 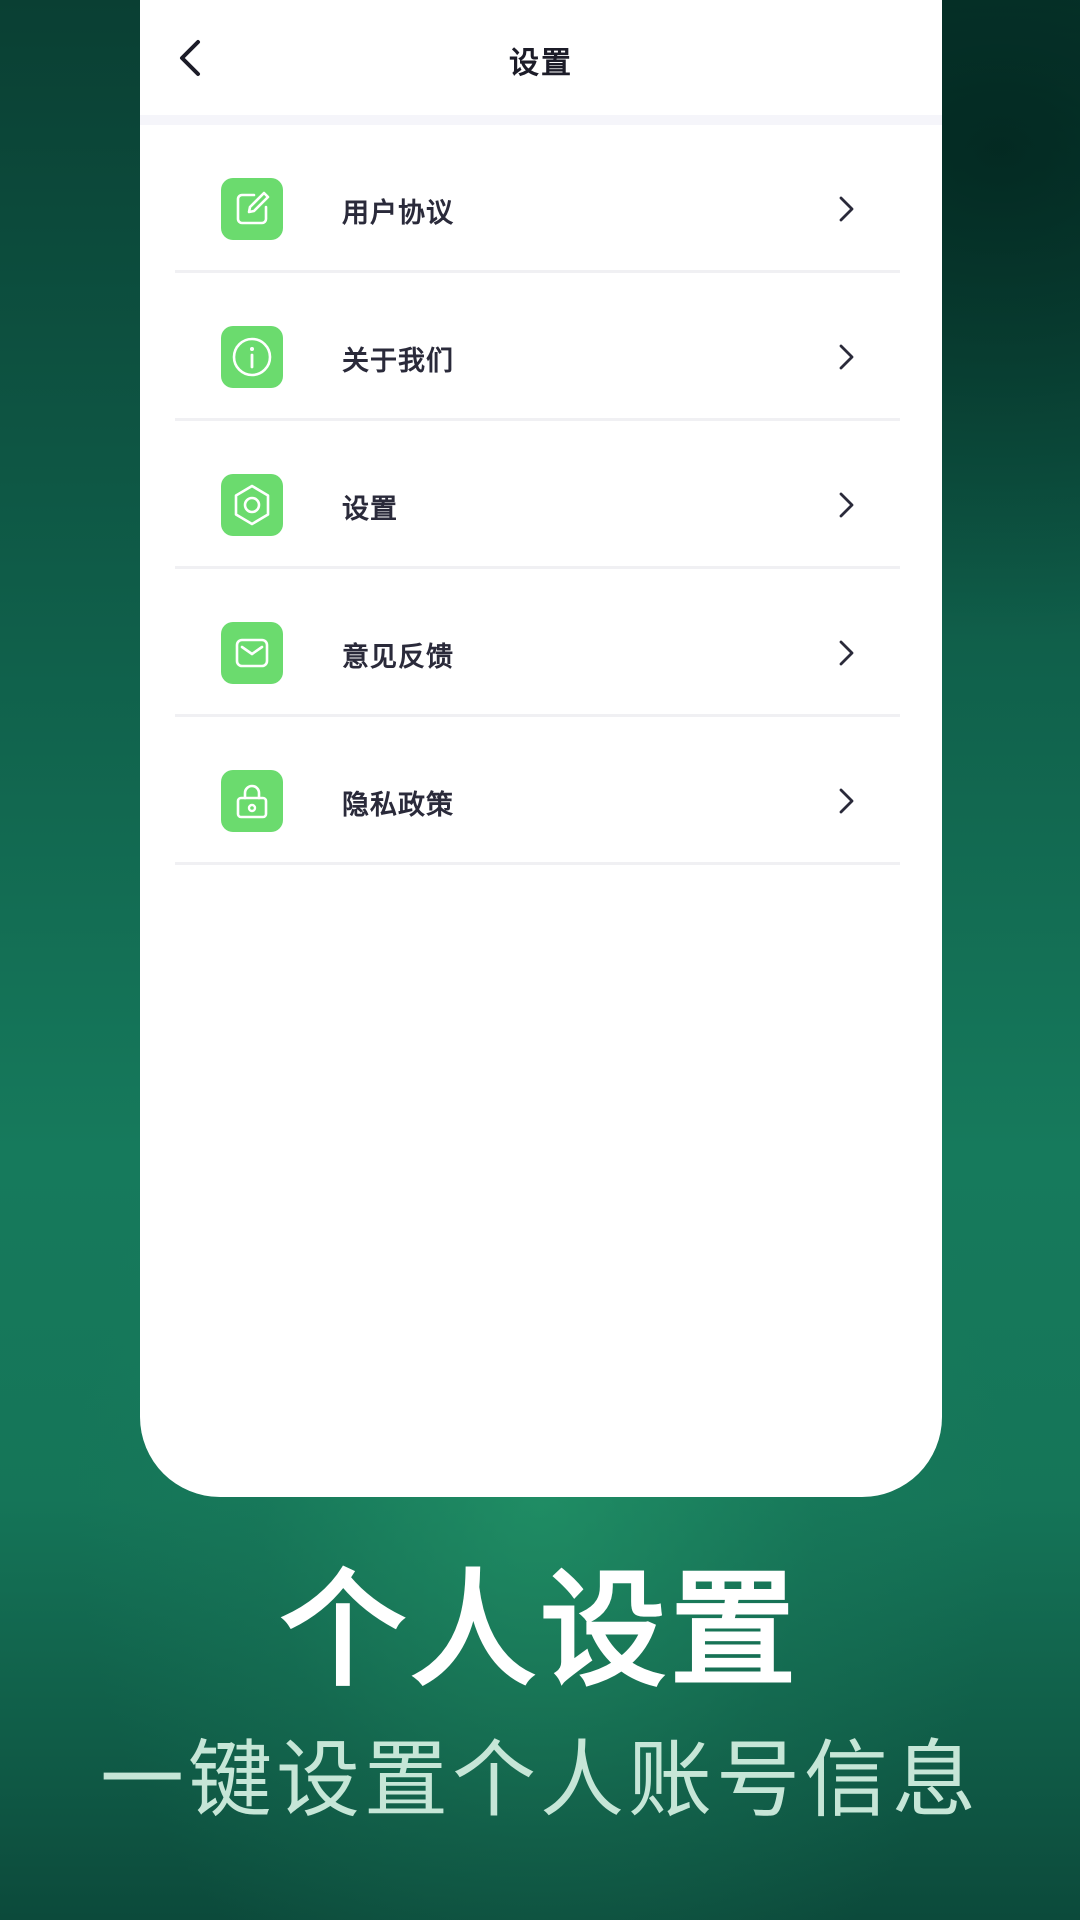 What do you see at coordinates (537, 347) in the screenshot?
I see `menu-item-about-us: 关于我们` at bounding box center [537, 347].